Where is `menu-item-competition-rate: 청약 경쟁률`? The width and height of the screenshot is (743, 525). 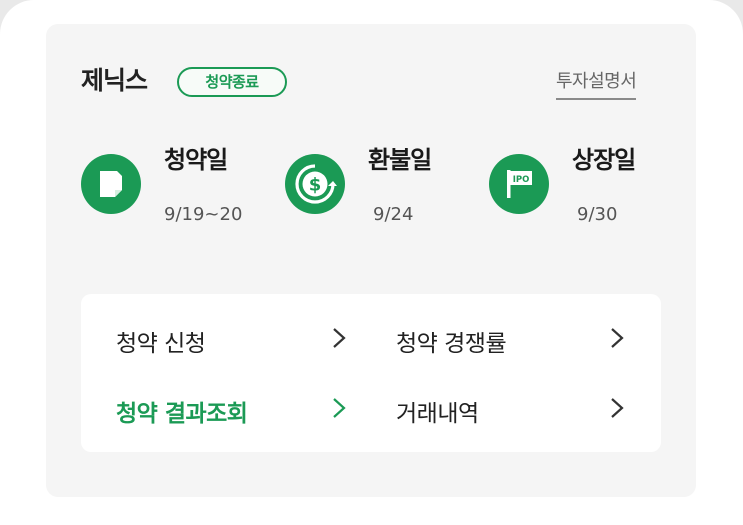 menu-item-competition-rate: 청약 경쟁률 is located at coordinates (513, 338).